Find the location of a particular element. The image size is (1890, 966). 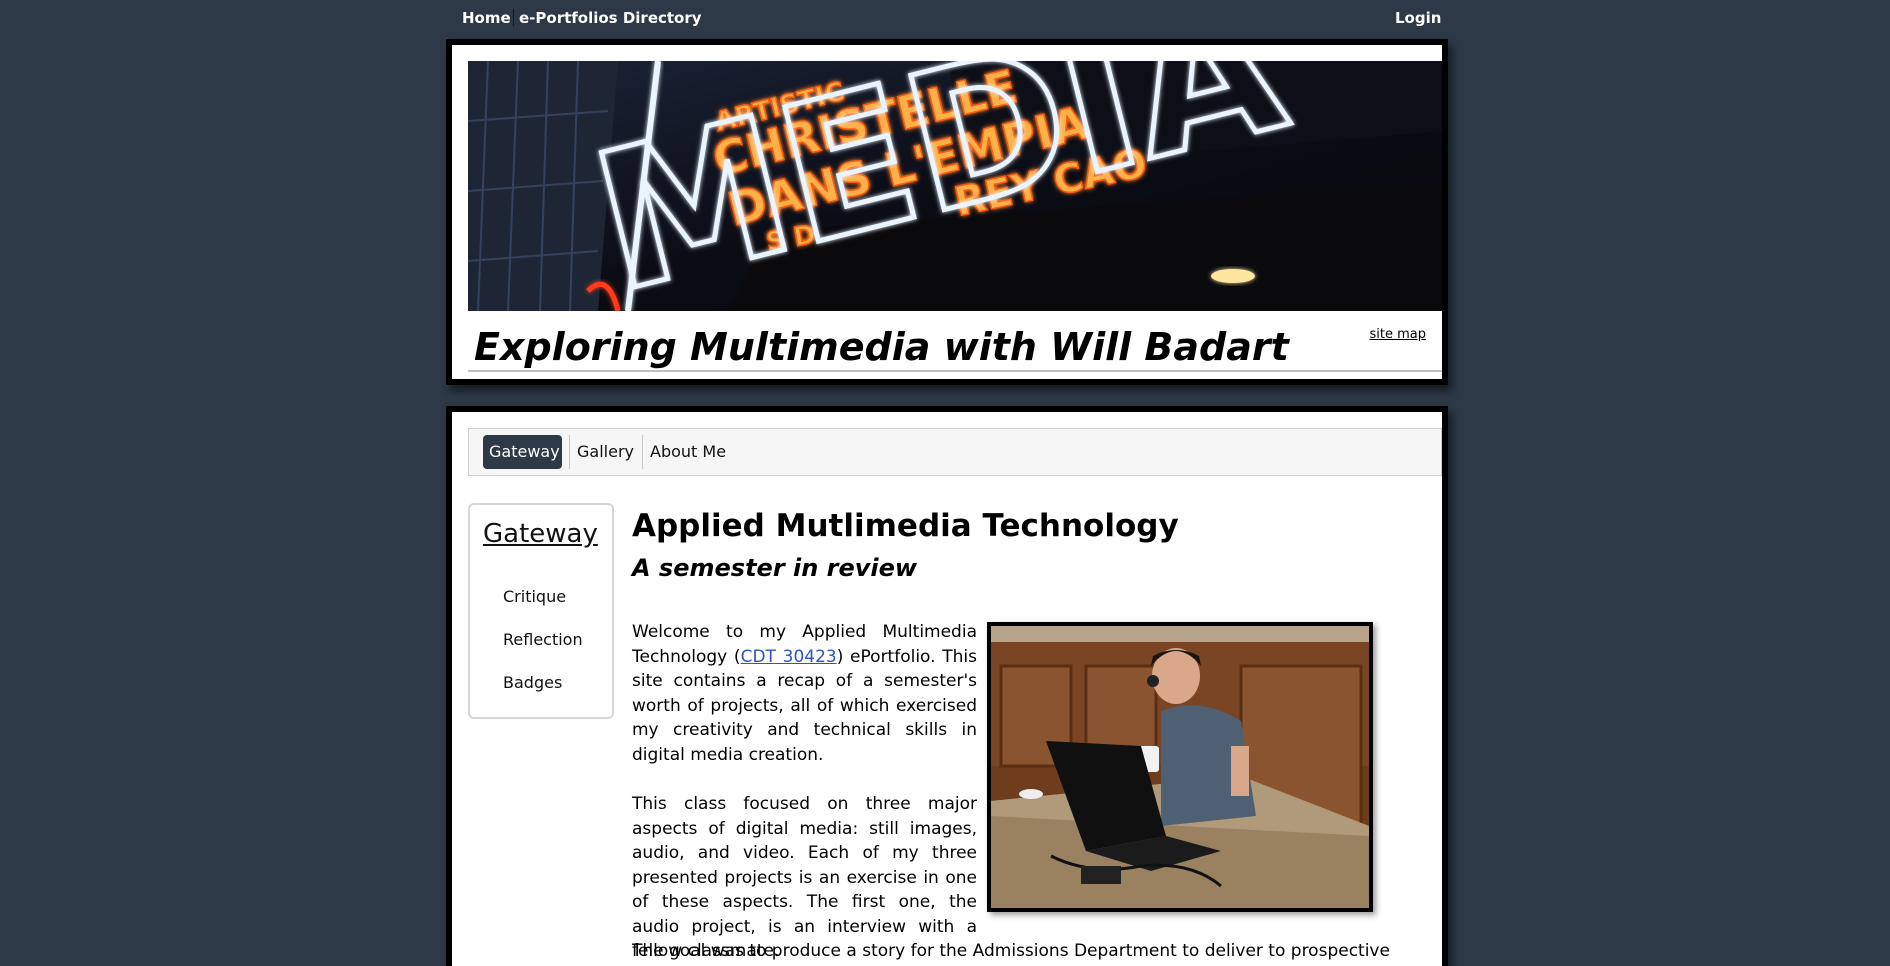

top-bar: Home e-Portfolios Directory Login is located at coordinates (945, 18).